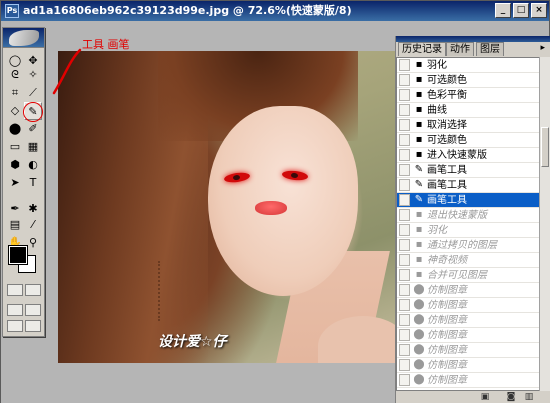  Describe the element at coordinates (33, 310) in the screenshot. I see `screen-mode-full-button` at that location.